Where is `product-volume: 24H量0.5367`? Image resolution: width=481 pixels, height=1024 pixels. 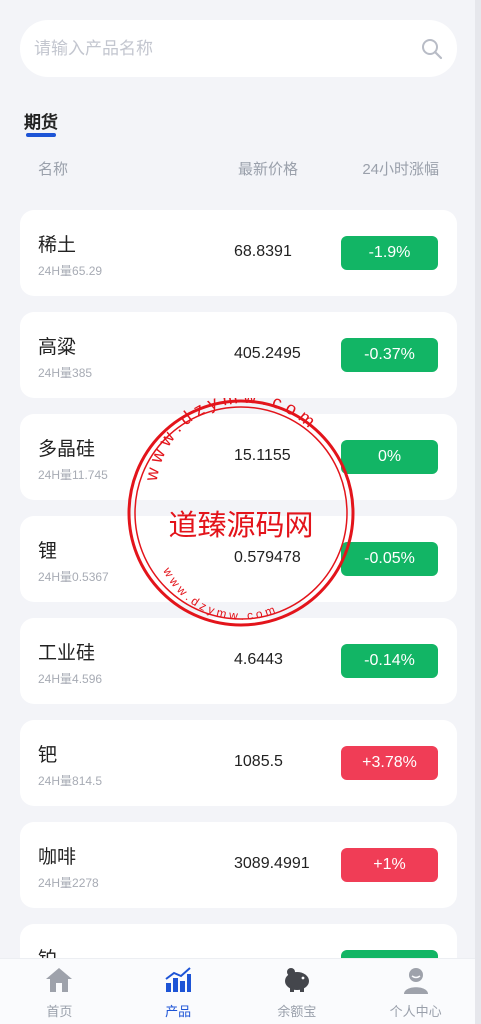
product-volume: 24H量0.5367 is located at coordinates (73, 577).